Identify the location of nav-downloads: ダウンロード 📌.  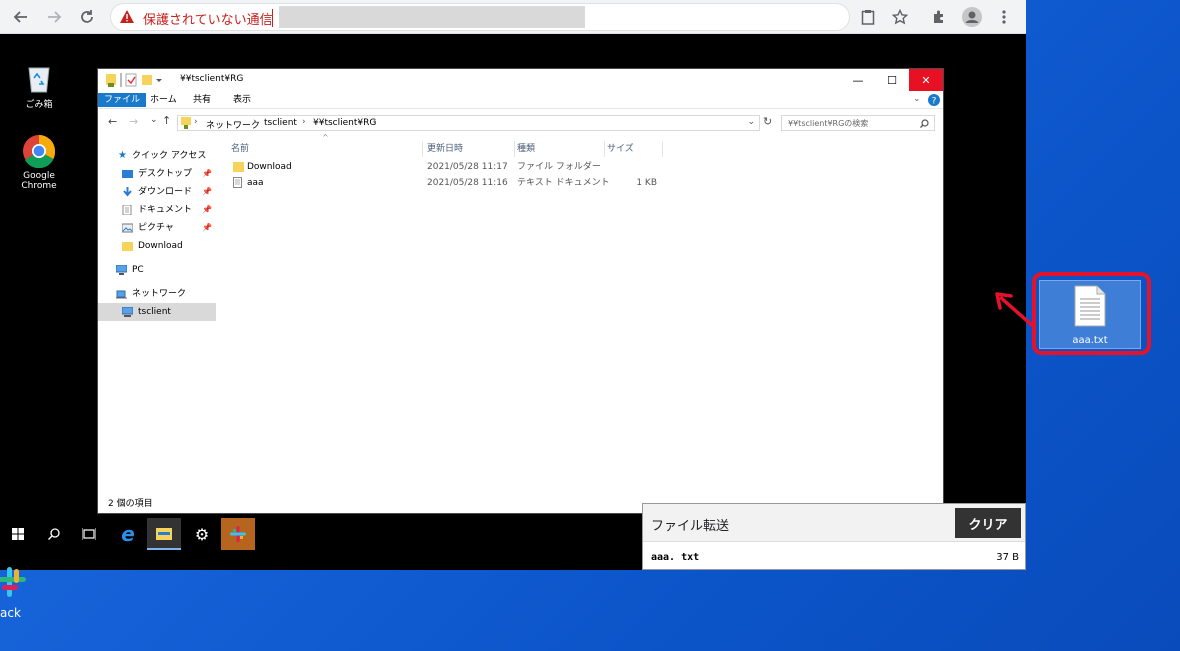
(157, 192).